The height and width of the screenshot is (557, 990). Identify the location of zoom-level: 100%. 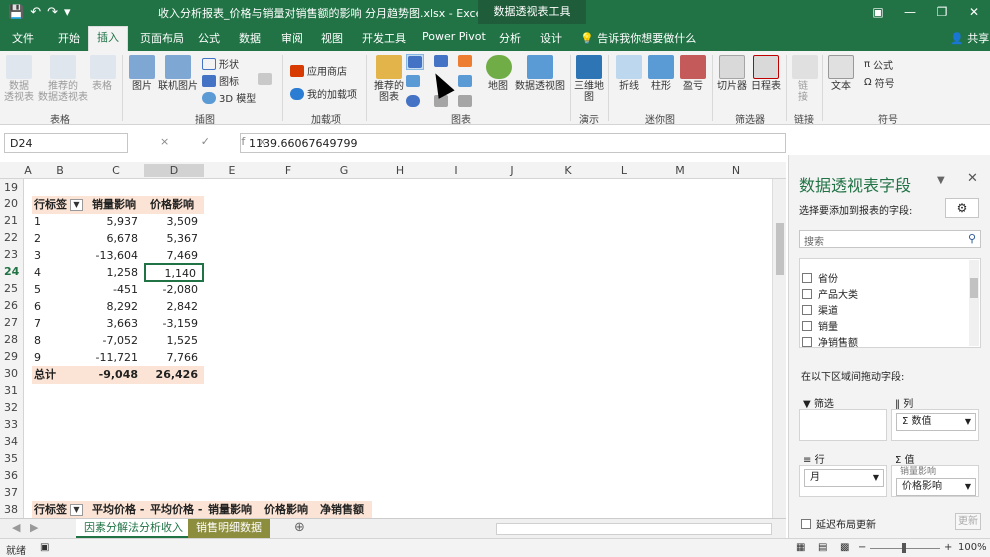
(972, 547).